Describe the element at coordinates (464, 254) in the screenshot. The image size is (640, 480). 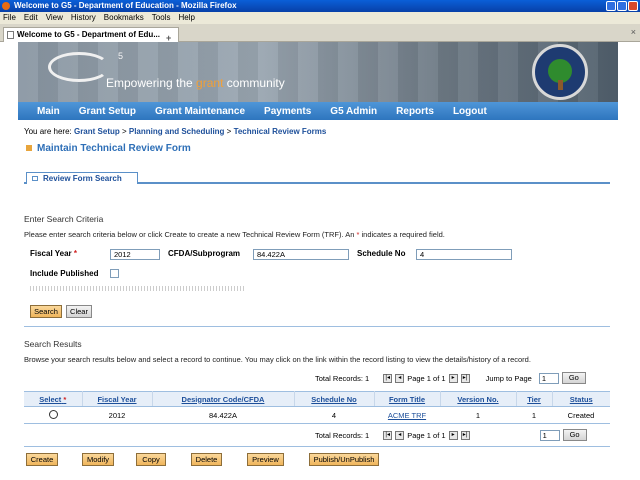
I see `schedule-no-input: 4` at that location.